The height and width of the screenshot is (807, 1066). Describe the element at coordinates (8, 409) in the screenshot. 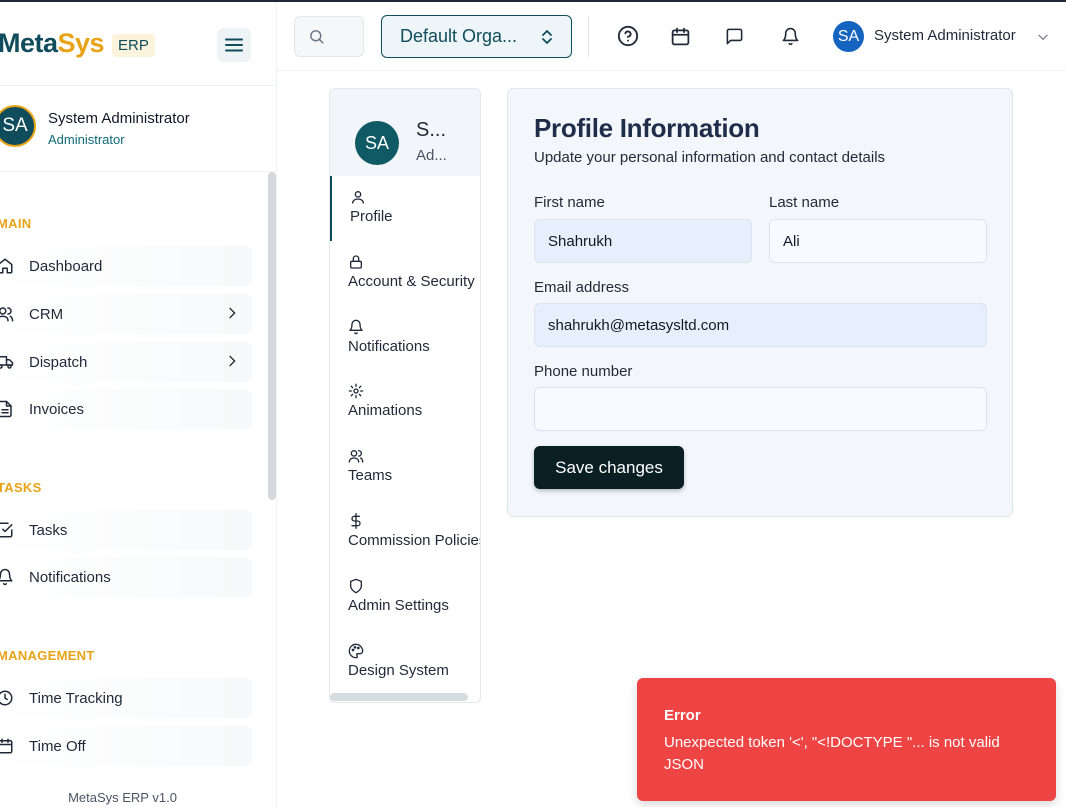

I see `file-text-icon` at that location.